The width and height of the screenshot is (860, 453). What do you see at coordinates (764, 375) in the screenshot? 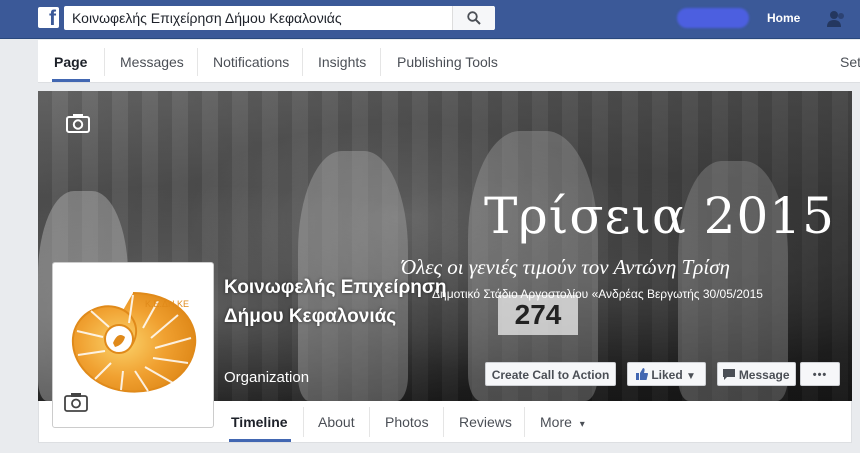
I see `message-label: Message` at bounding box center [764, 375].